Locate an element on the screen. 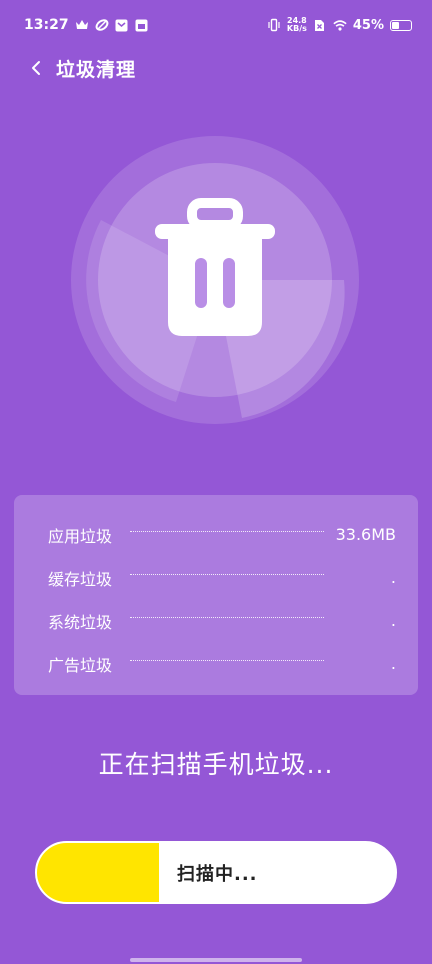 The width and height of the screenshot is (432, 964). calendar-icon is located at coordinates (142, 25).